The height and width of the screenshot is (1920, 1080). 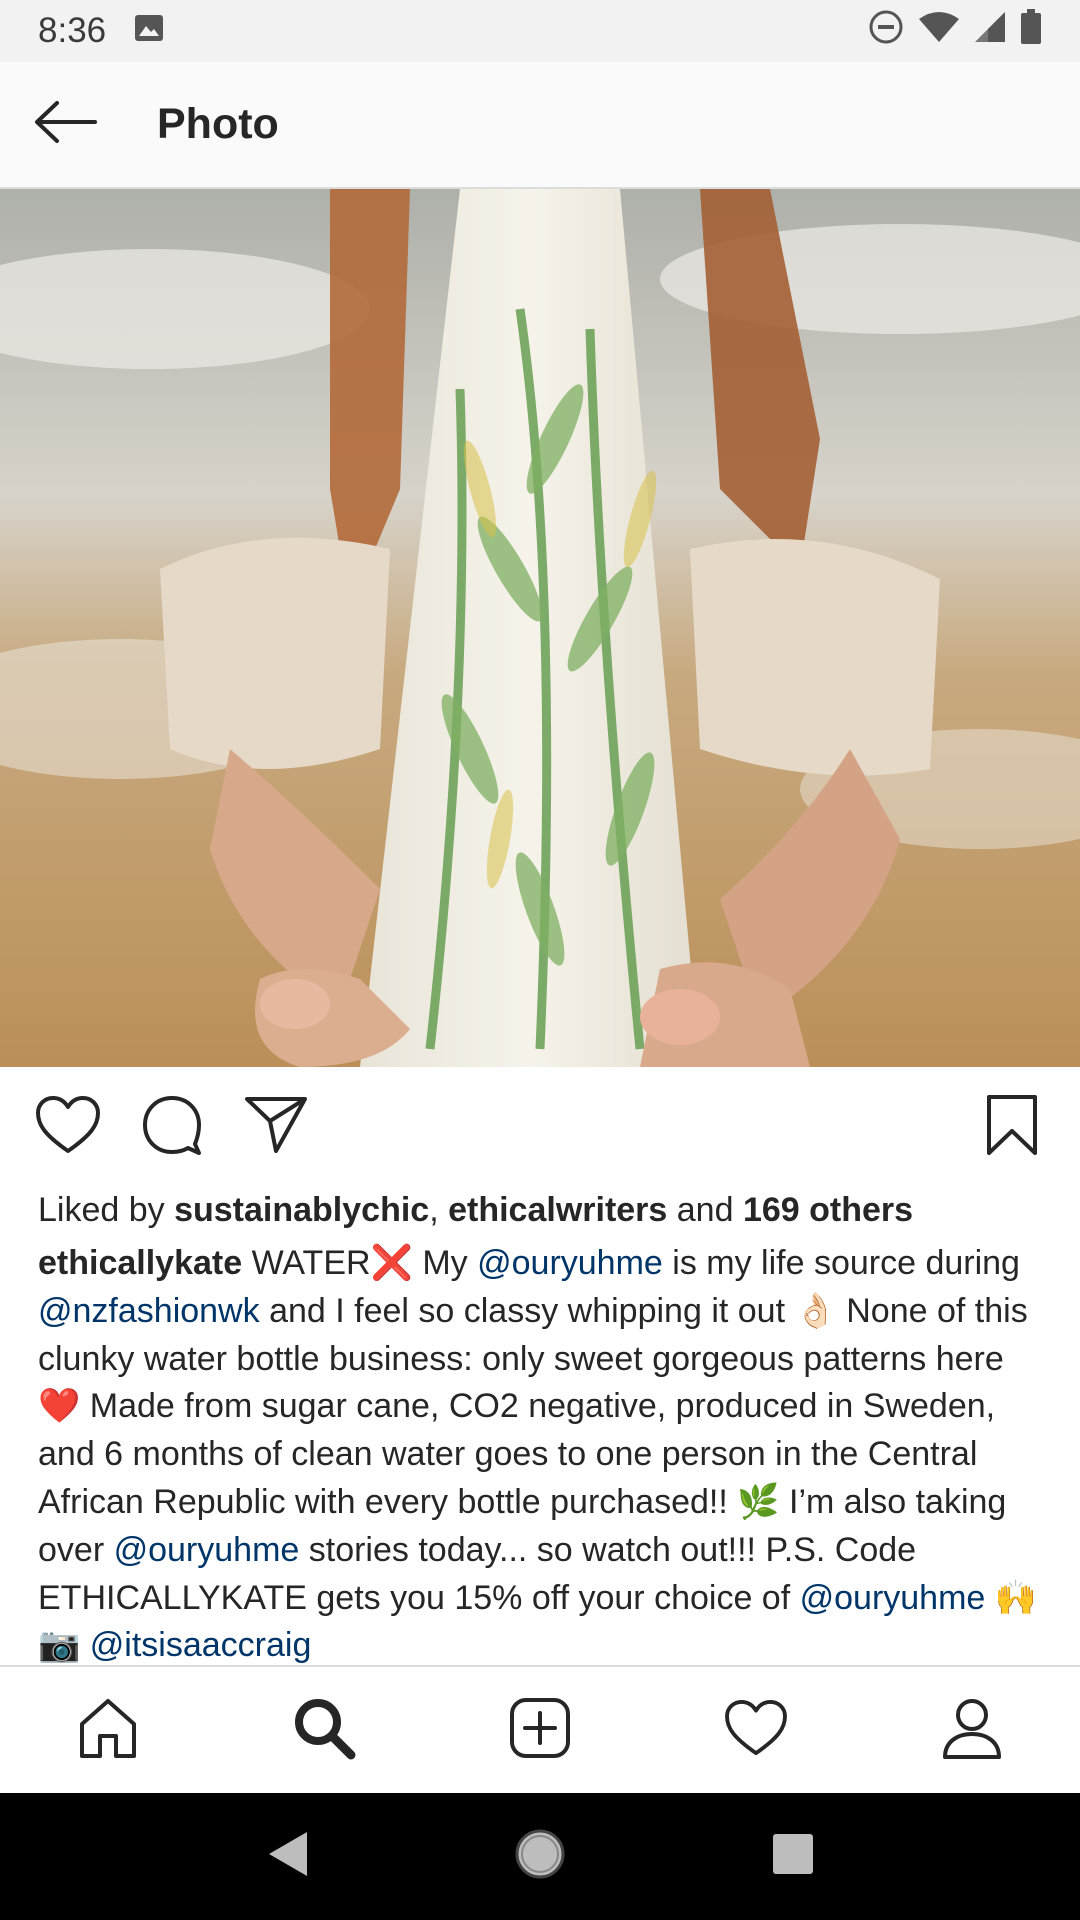 I want to click on status-time: 8:36, so click(x=72, y=30).